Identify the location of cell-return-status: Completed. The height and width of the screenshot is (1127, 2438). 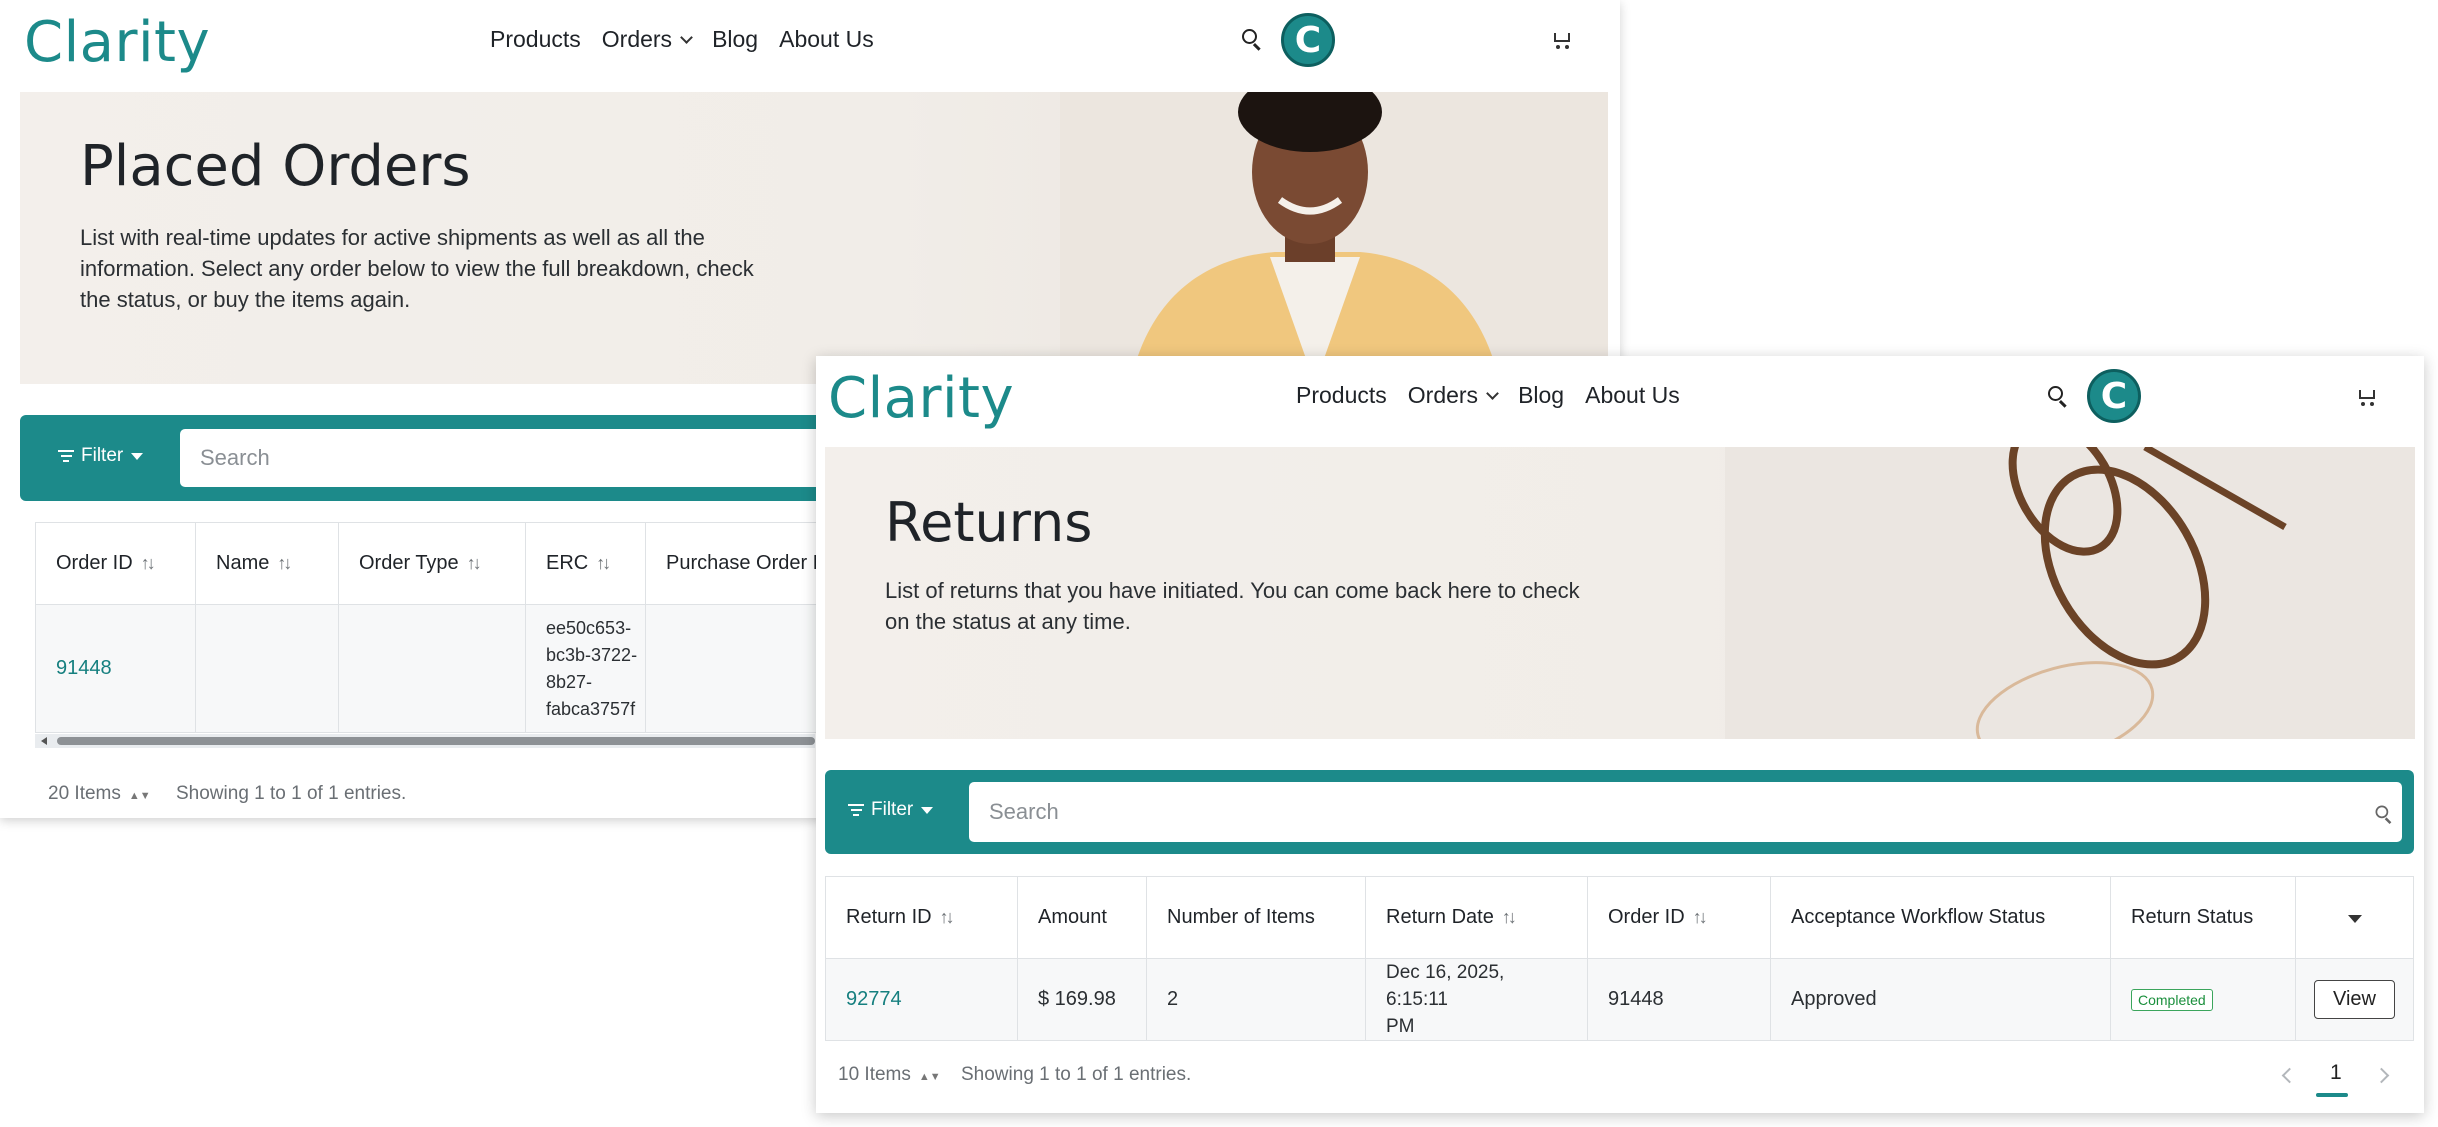
(2203, 999).